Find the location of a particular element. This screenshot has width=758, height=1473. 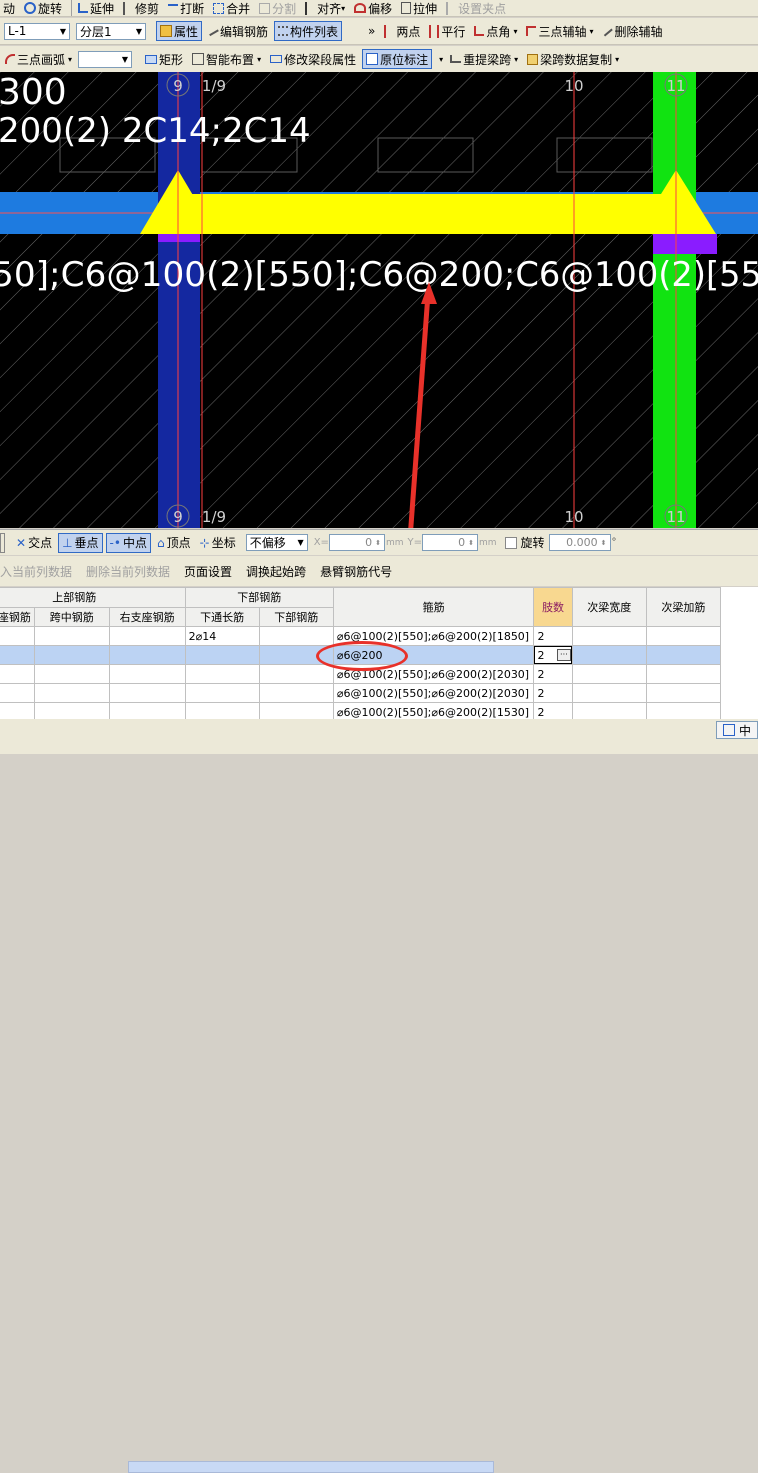

perpendicular-snap-button: ⊥ 垂点 is located at coordinates (80, 542).